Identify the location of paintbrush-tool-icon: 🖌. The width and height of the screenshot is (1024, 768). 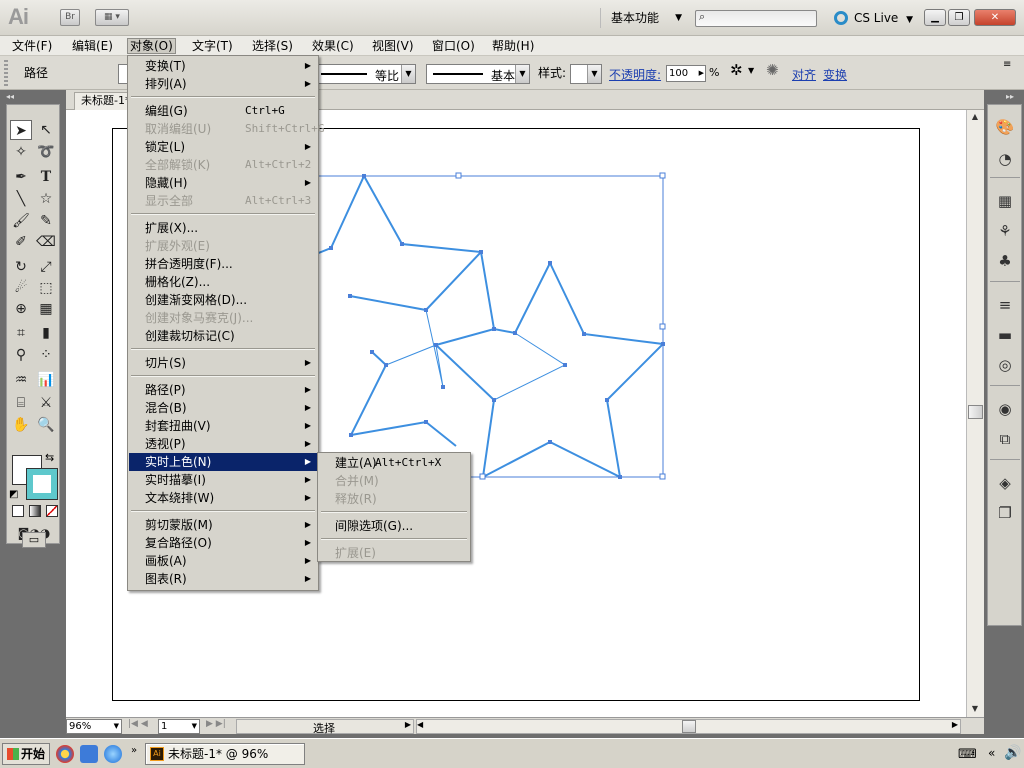
(21, 221).